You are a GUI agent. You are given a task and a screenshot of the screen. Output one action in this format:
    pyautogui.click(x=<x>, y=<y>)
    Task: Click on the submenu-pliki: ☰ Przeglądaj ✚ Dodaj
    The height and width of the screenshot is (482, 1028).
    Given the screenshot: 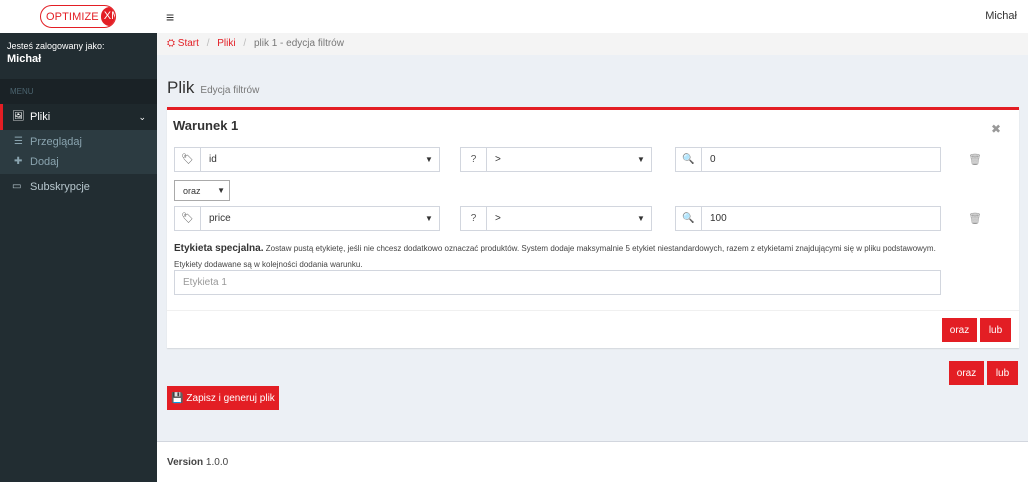 What is the action you would take?
    pyautogui.click(x=78, y=152)
    